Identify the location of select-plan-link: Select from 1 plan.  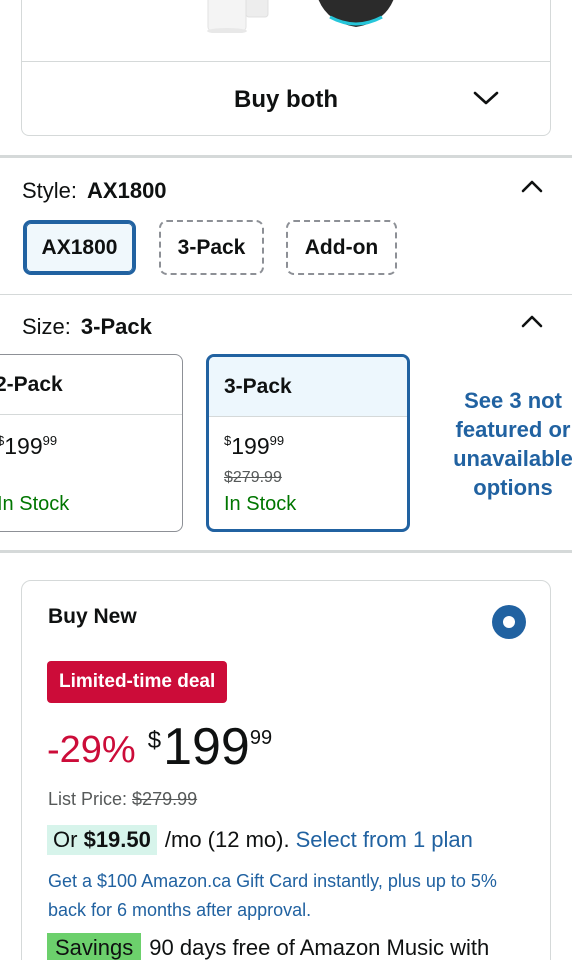
(384, 840).